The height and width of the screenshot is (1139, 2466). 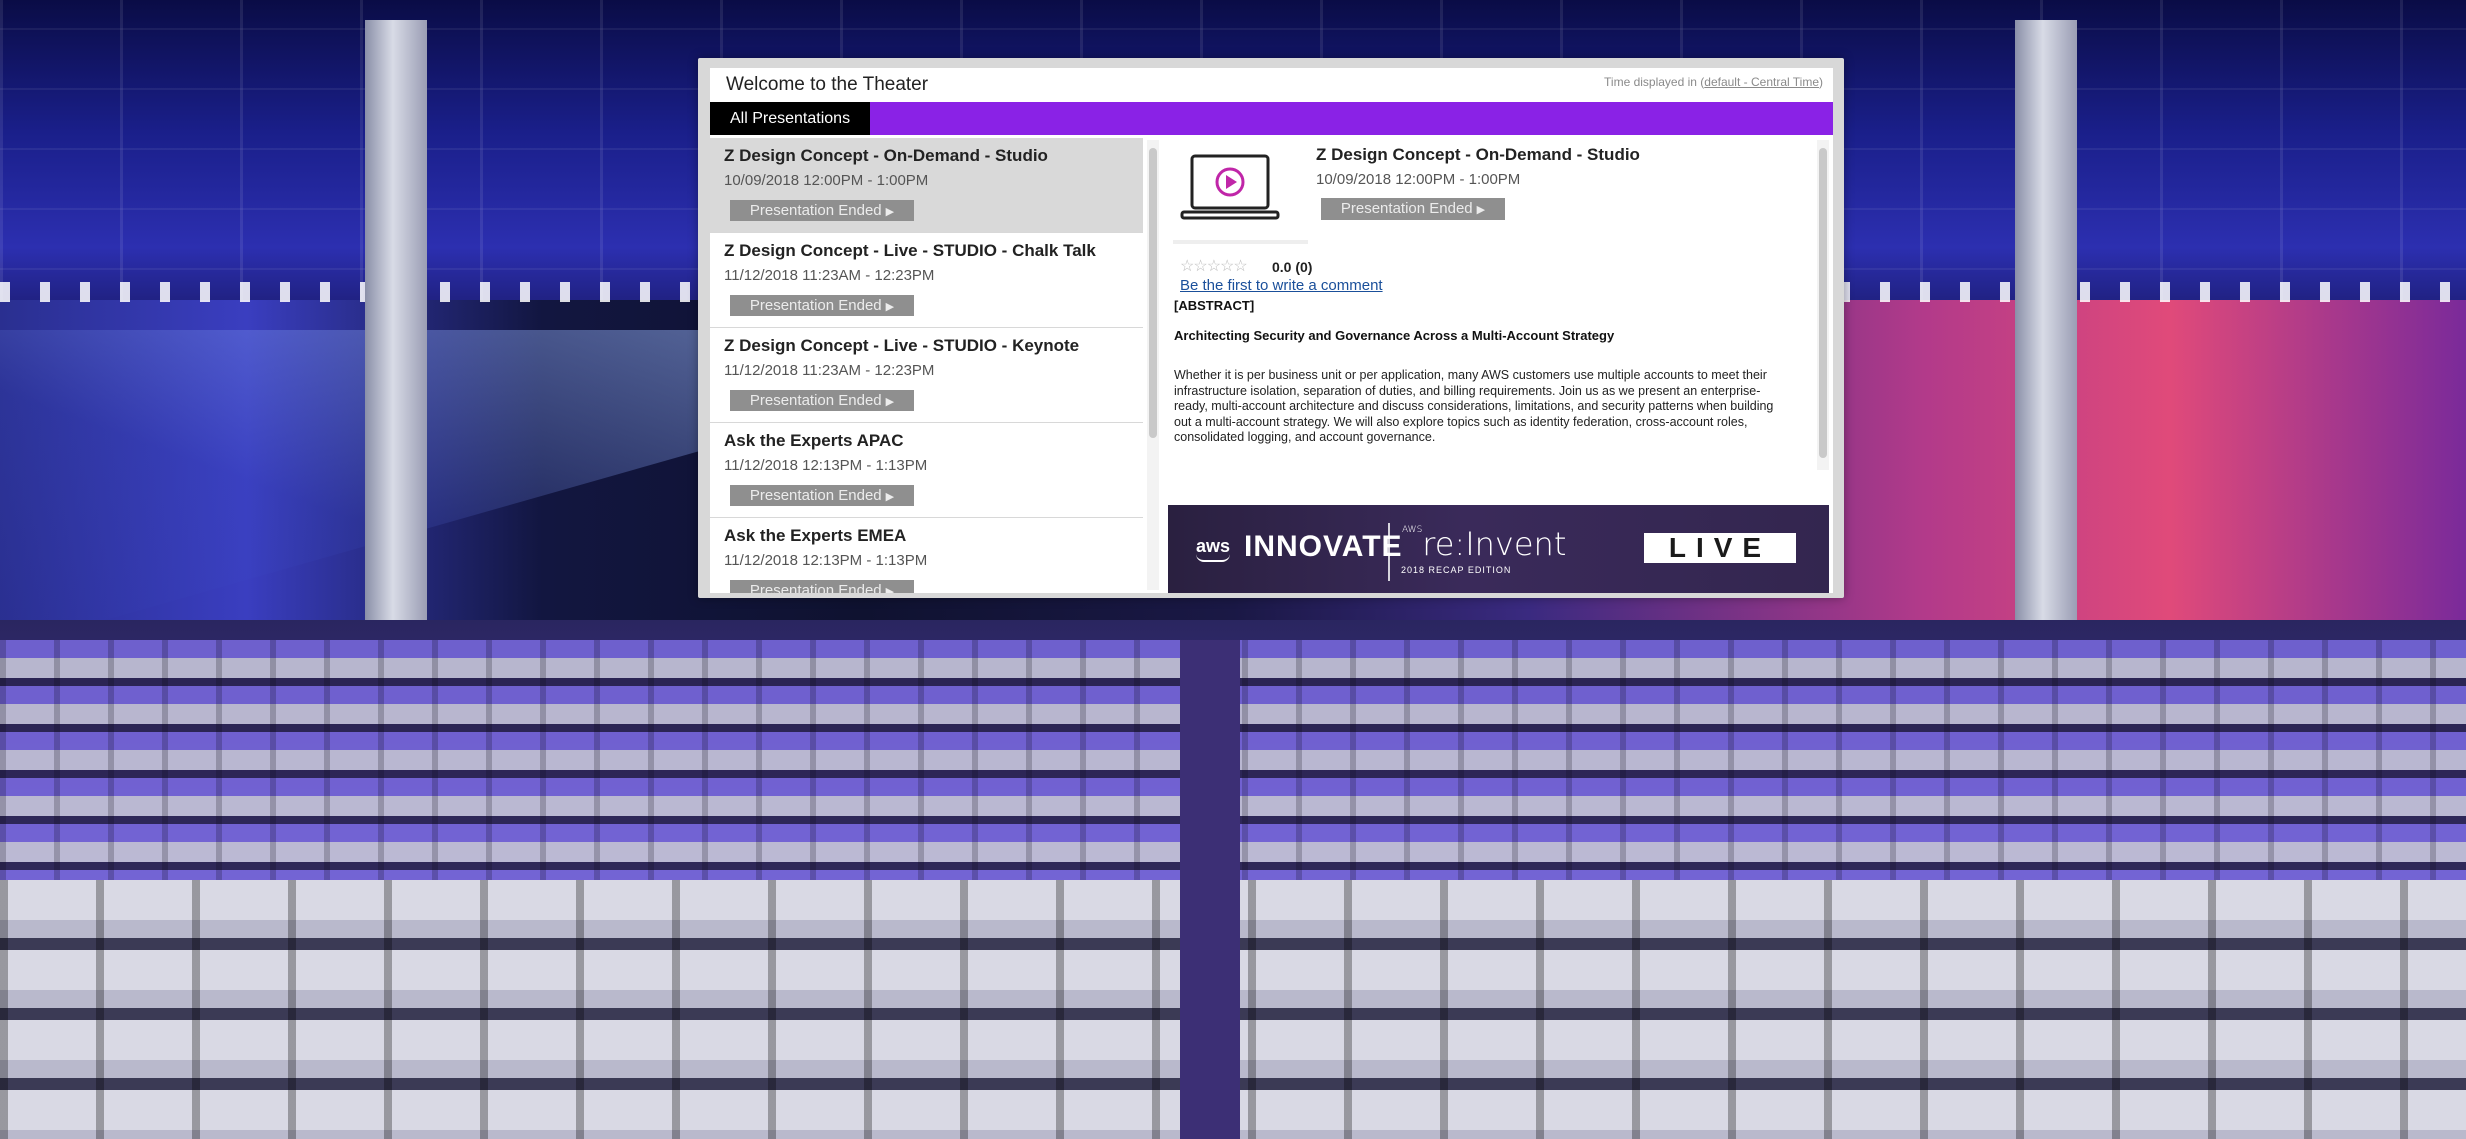 I want to click on banner-divider, so click(x=1389, y=552).